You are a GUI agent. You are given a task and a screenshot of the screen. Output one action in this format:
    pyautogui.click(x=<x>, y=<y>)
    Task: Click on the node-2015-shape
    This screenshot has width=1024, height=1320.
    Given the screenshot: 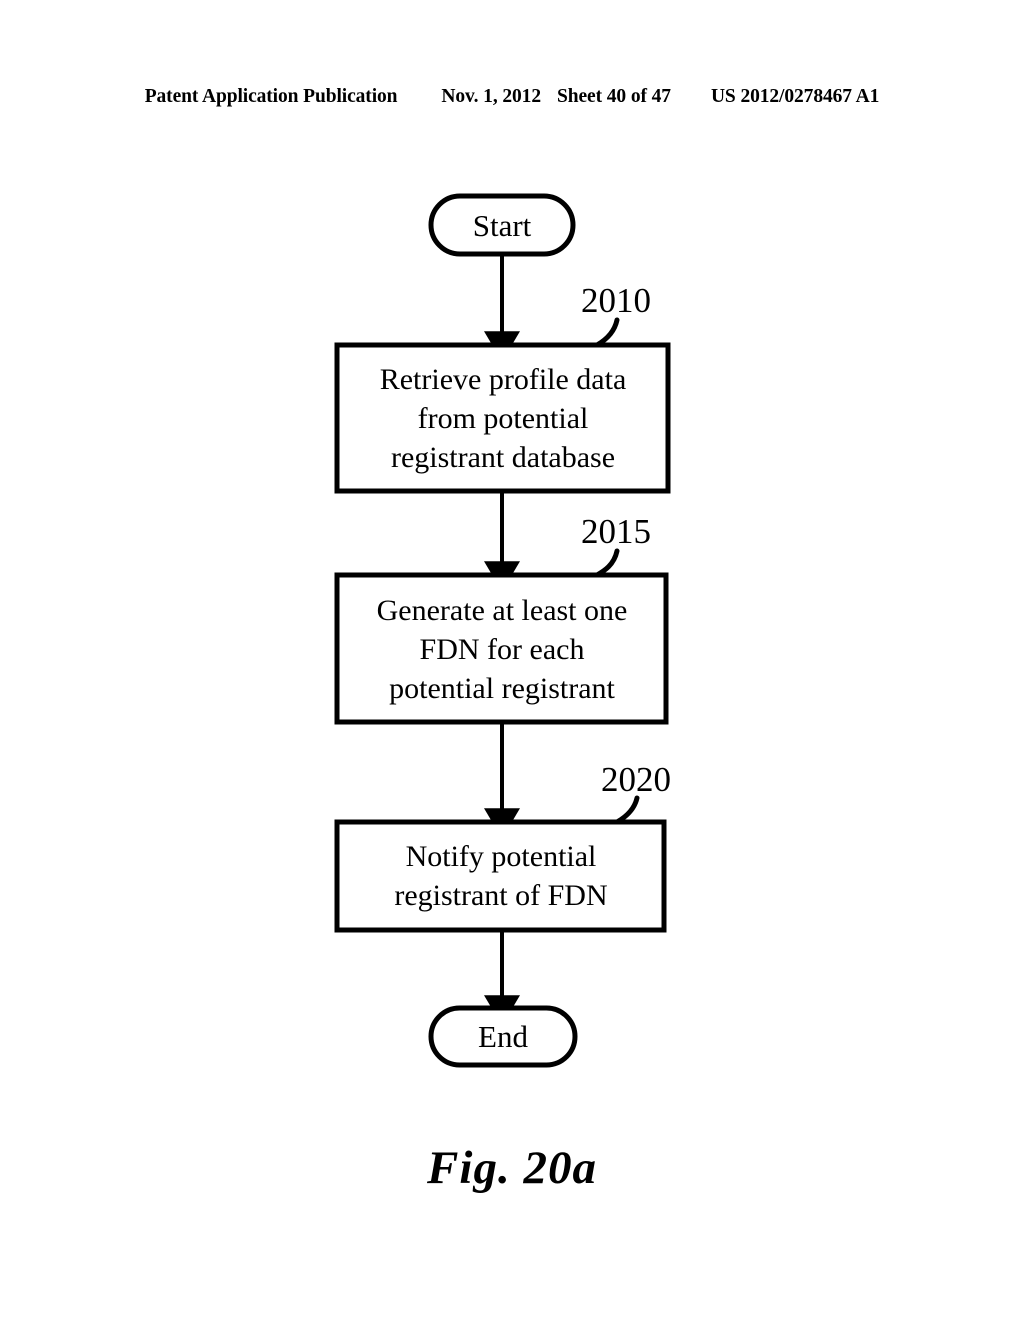 What is the action you would take?
    pyautogui.click(x=501, y=648)
    